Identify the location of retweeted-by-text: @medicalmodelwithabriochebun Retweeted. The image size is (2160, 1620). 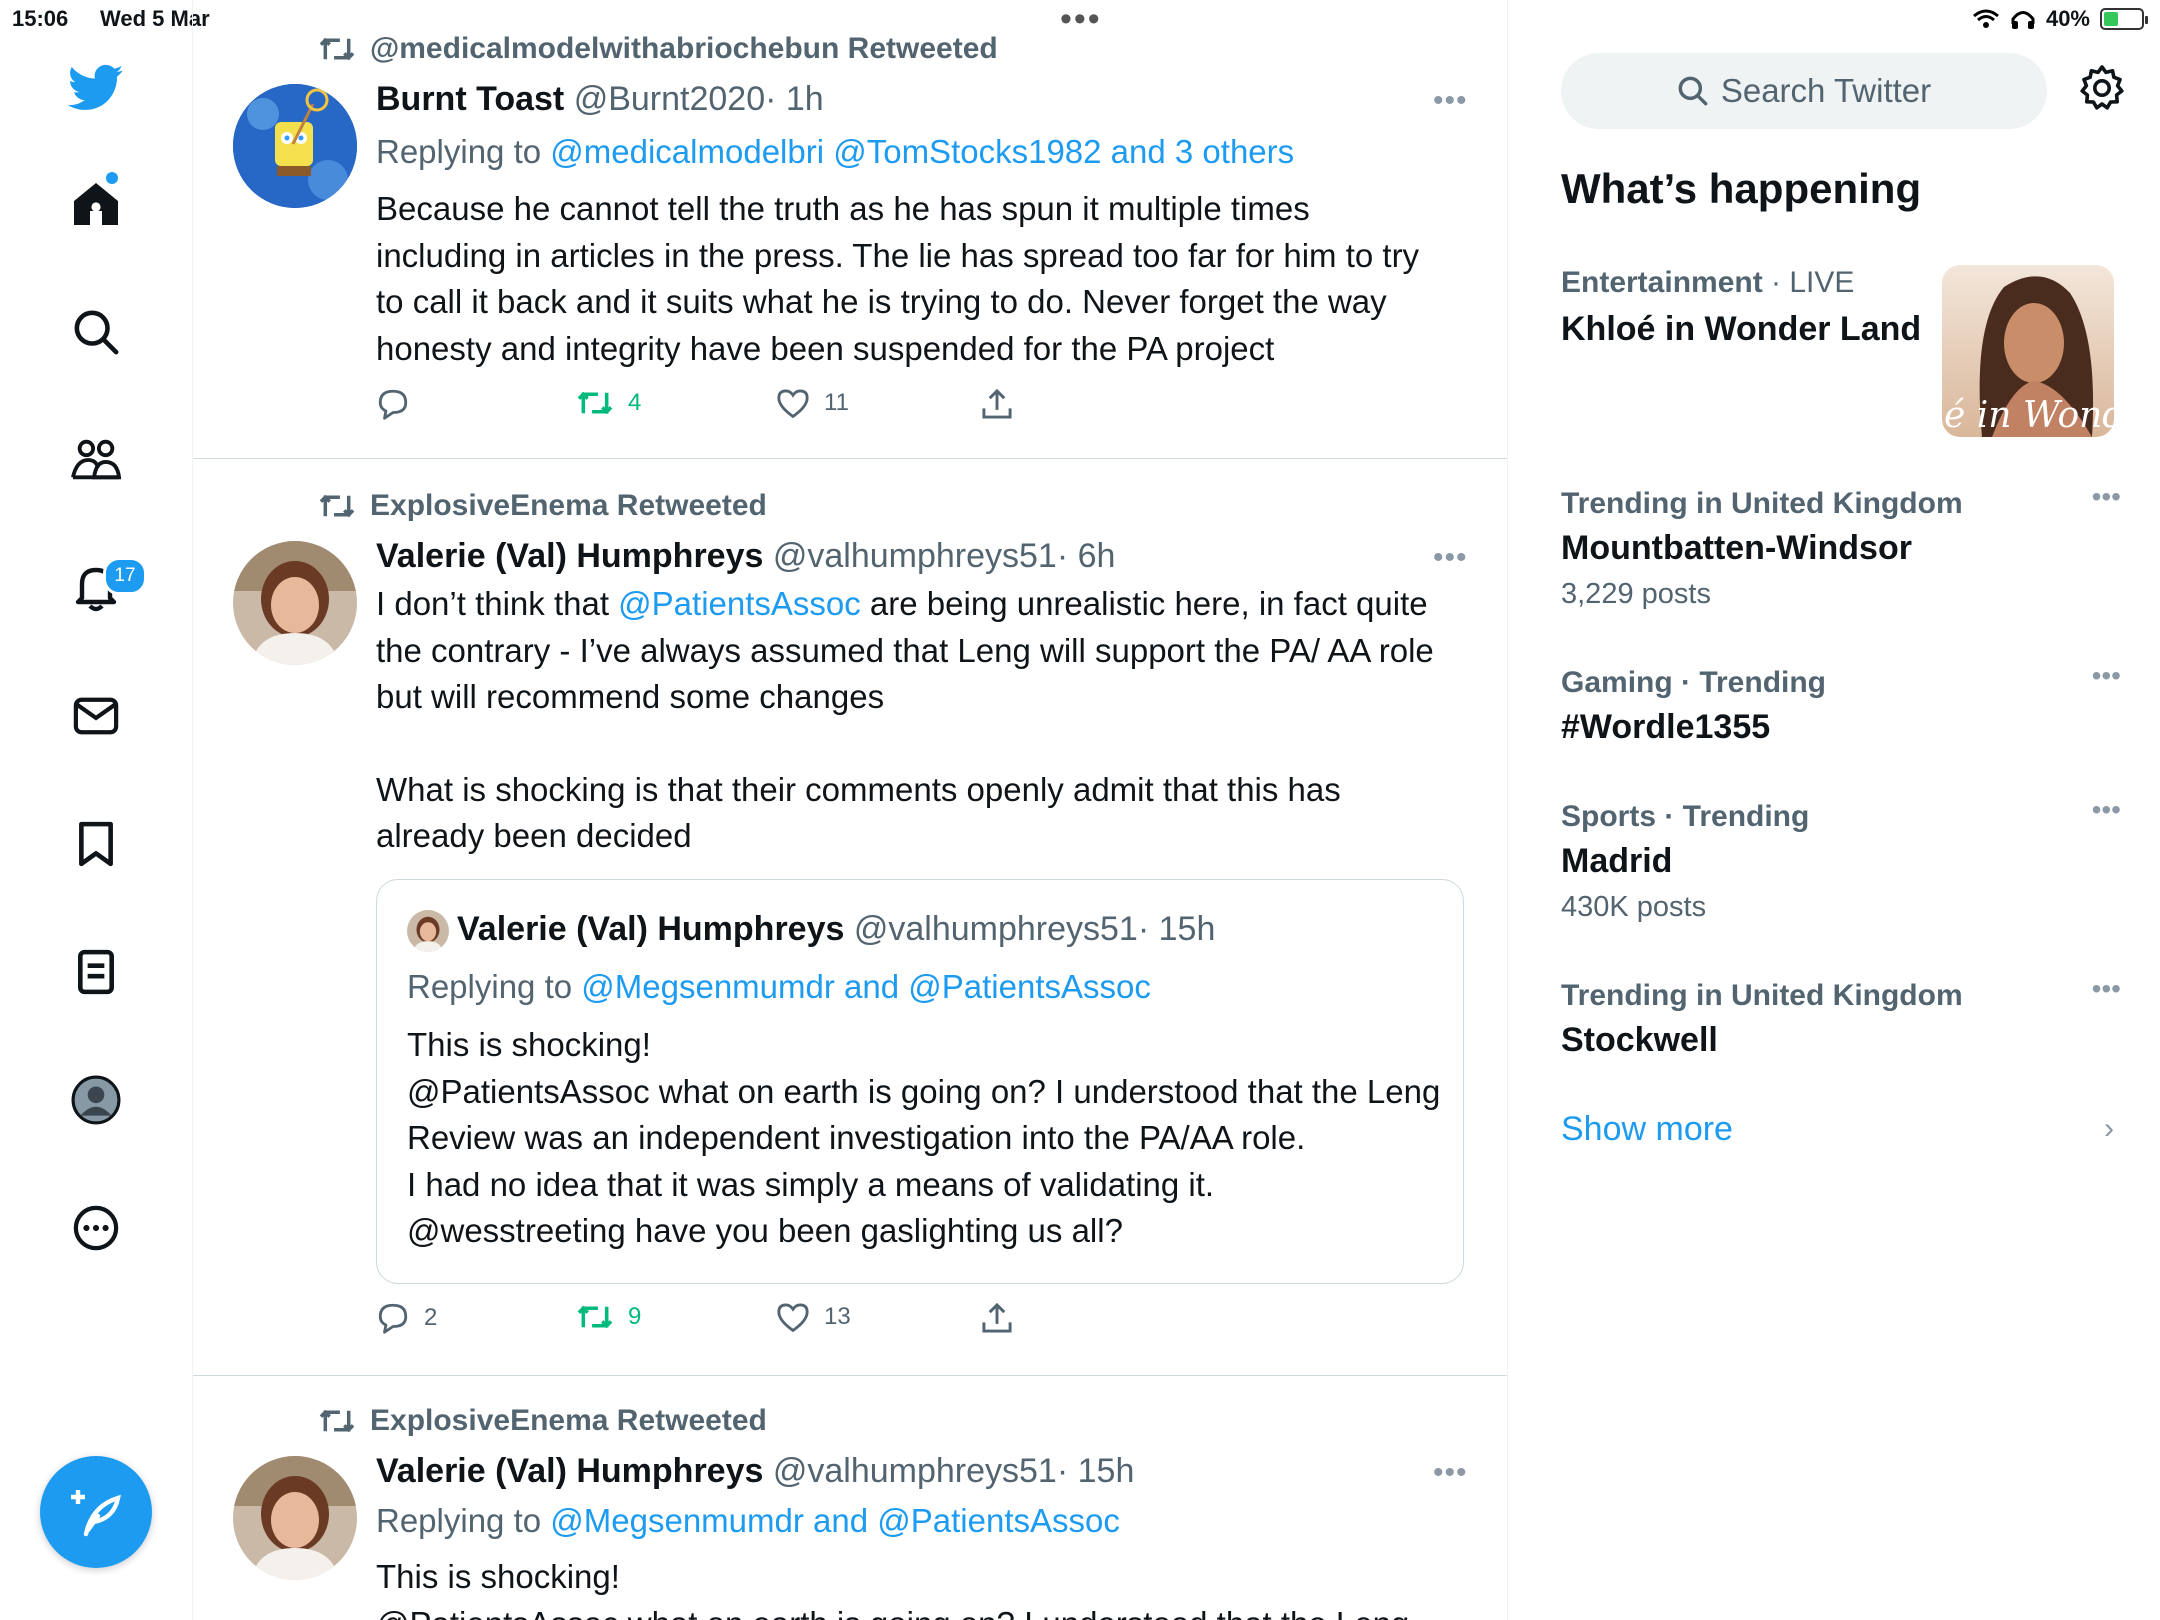
(684, 49).